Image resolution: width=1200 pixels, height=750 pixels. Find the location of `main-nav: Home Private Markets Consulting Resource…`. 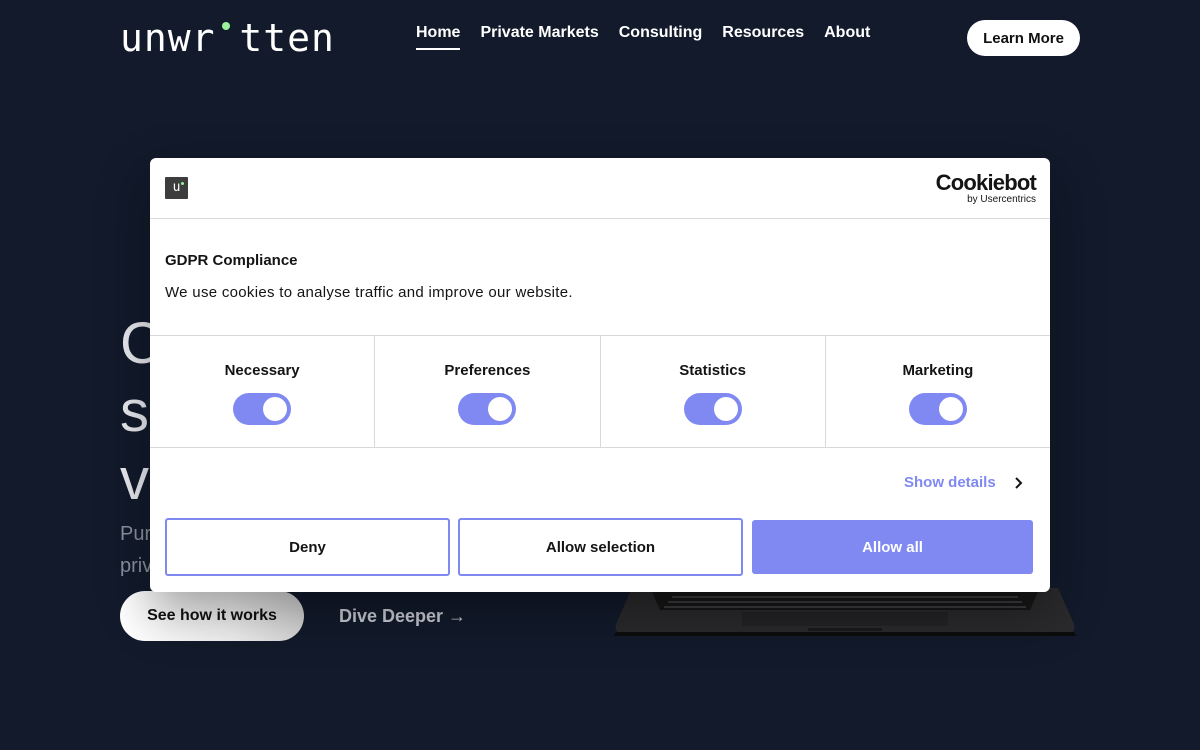

main-nav: Home Private Markets Consulting Resource… is located at coordinates (643, 37).